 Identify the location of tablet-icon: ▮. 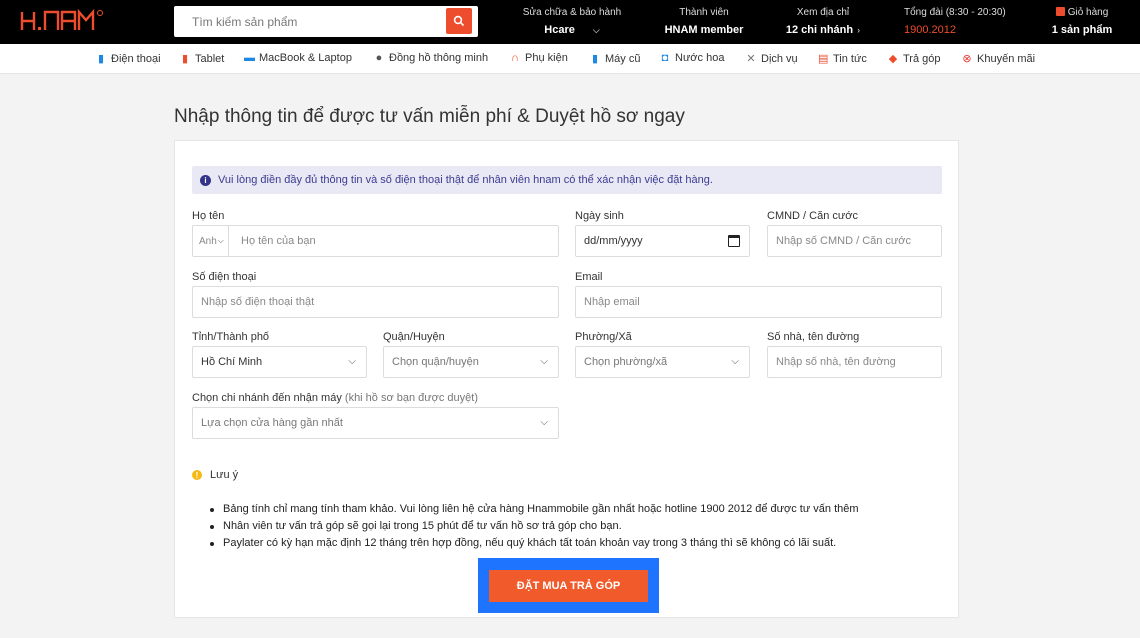
(185, 59).